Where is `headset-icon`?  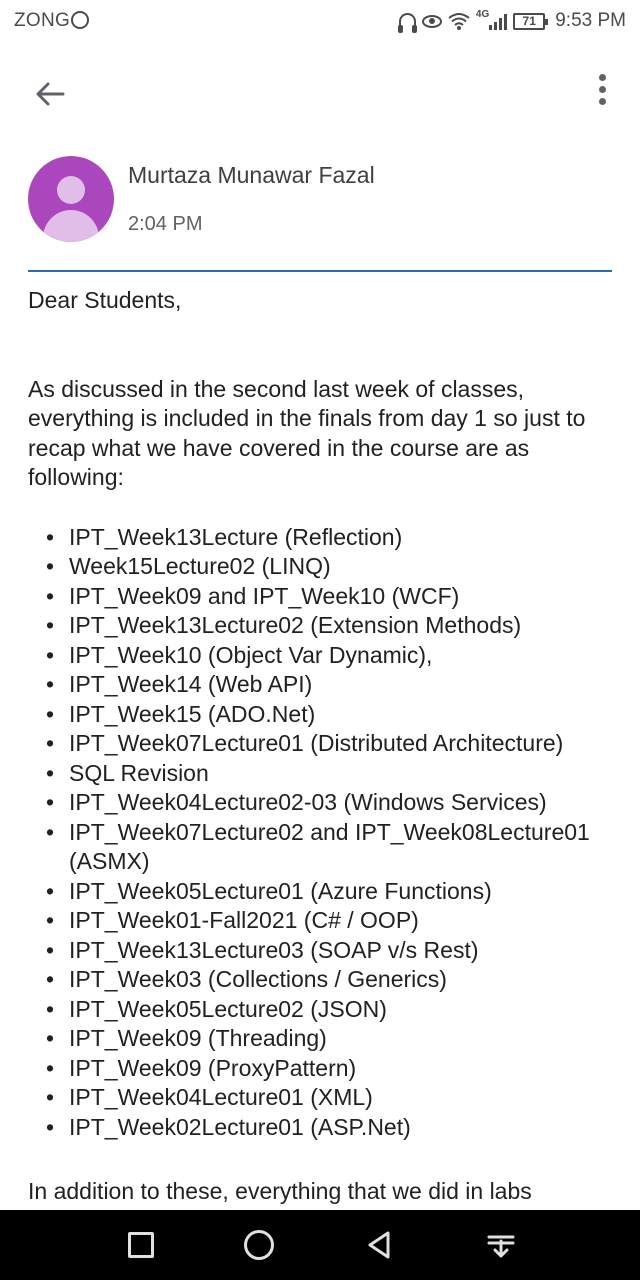
headset-icon is located at coordinates (407, 23).